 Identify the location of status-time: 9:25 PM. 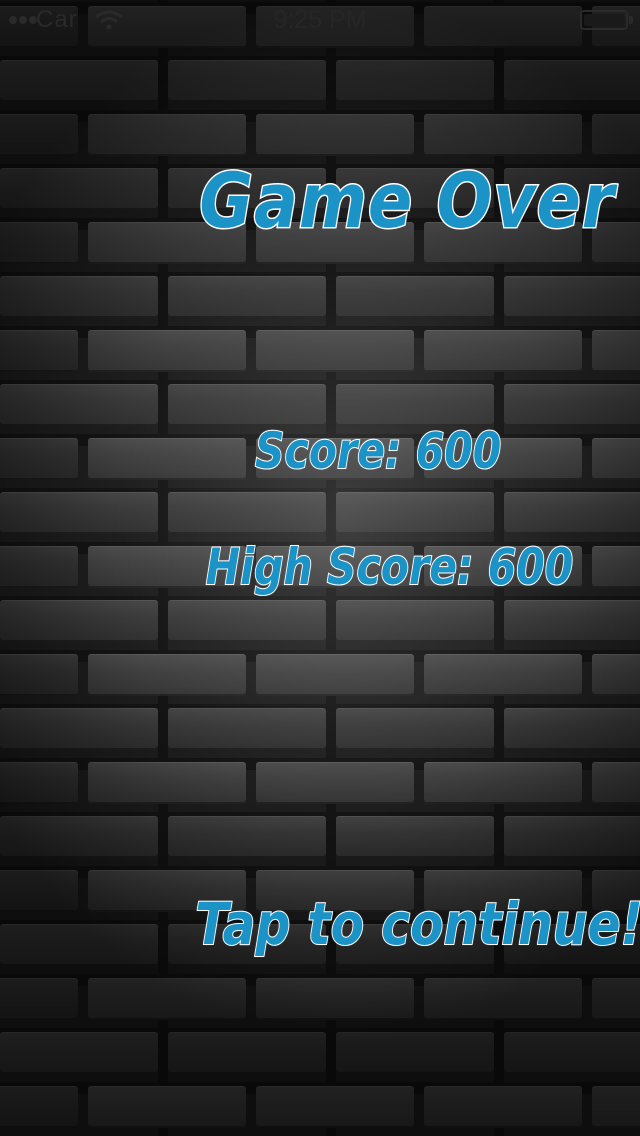
(320, 20).